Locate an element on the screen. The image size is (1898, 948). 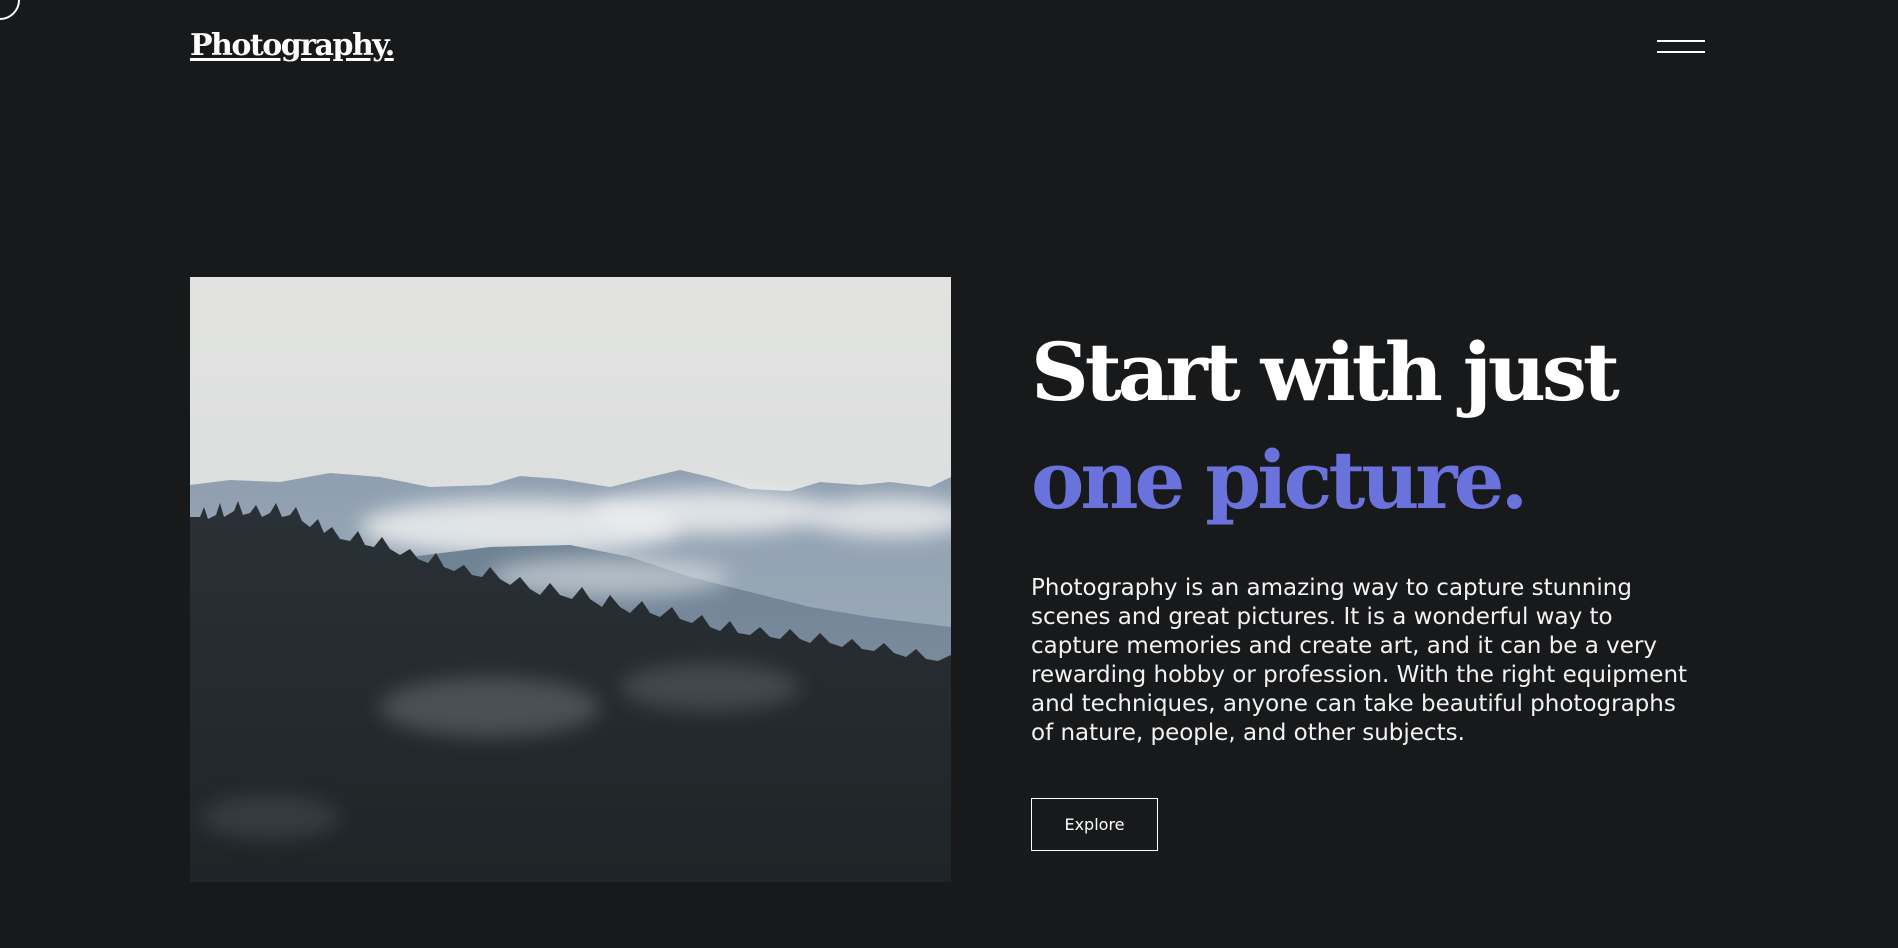
cursor-ring is located at coordinates (10, 10).